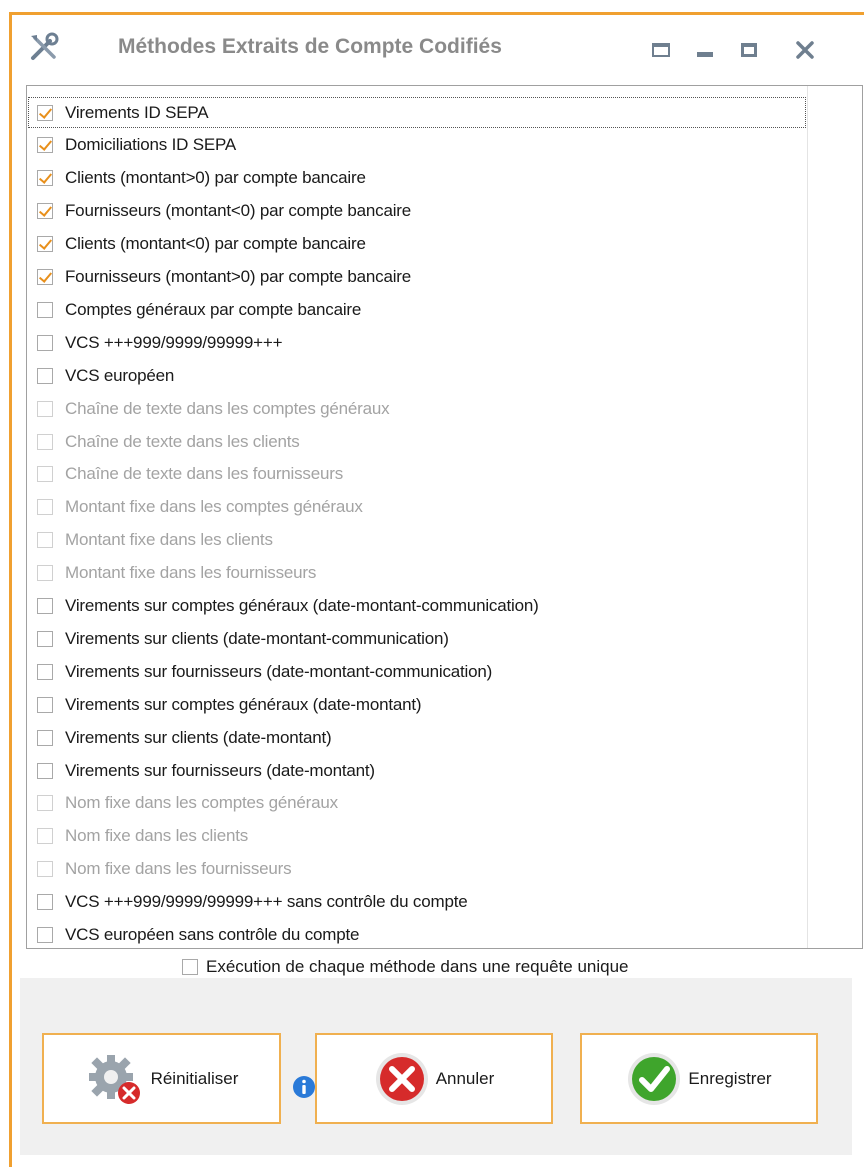  Describe the element at coordinates (807, 517) in the screenshot. I see `list-column-divider` at that location.